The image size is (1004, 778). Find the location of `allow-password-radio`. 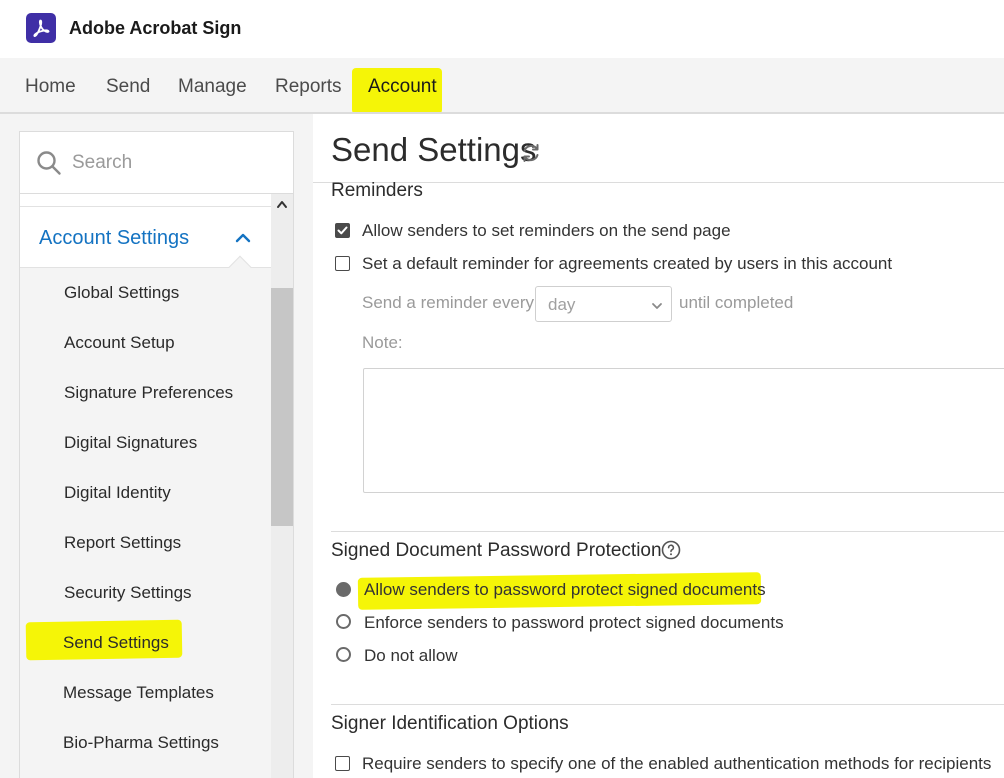

allow-password-radio is located at coordinates (343, 589).